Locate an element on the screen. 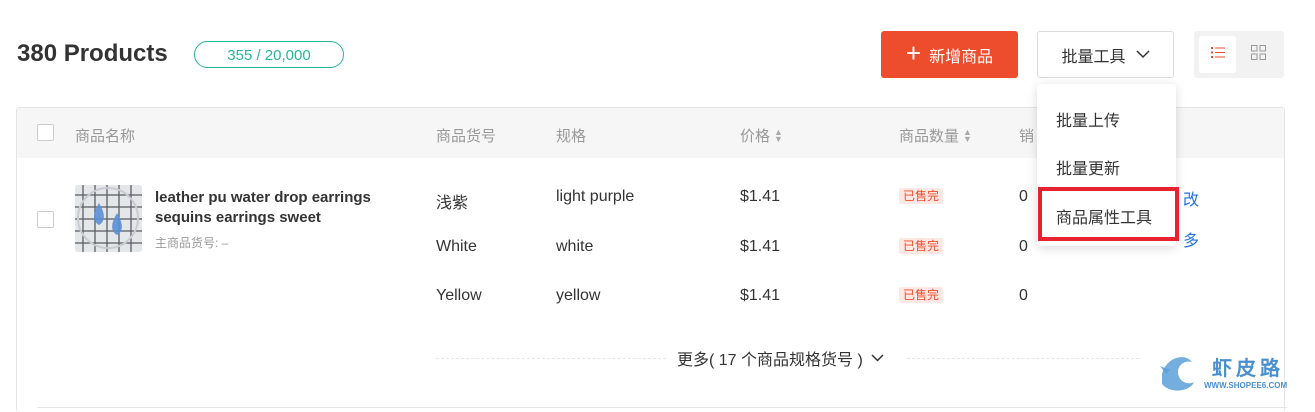 The image size is (1315, 412). row-checkbox is located at coordinates (45, 219).